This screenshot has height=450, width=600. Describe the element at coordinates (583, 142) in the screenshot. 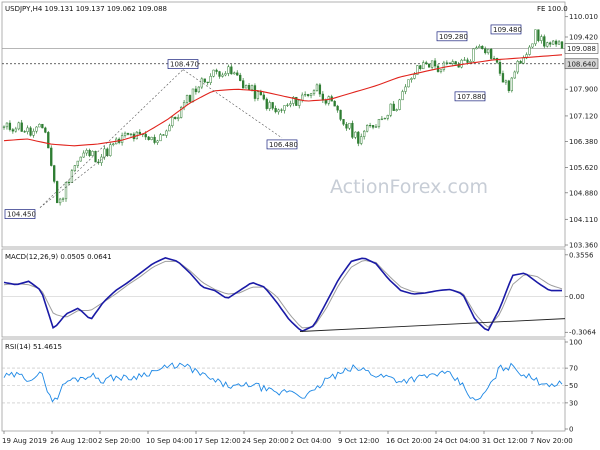

I see `price-tick-label: 106.380` at that location.